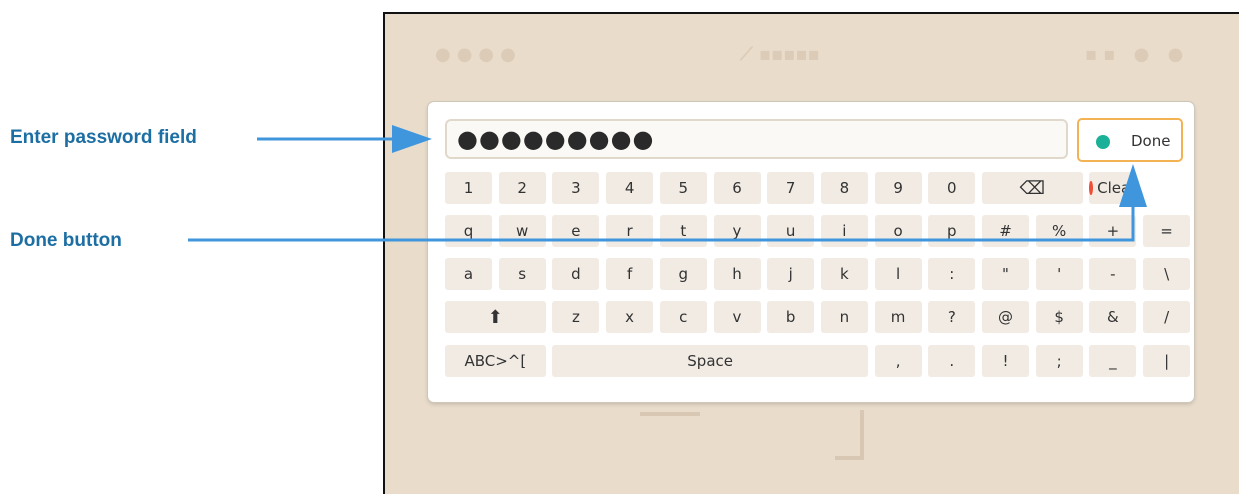  What do you see at coordinates (737, 274) in the screenshot?
I see `keyboard-key: h` at bounding box center [737, 274].